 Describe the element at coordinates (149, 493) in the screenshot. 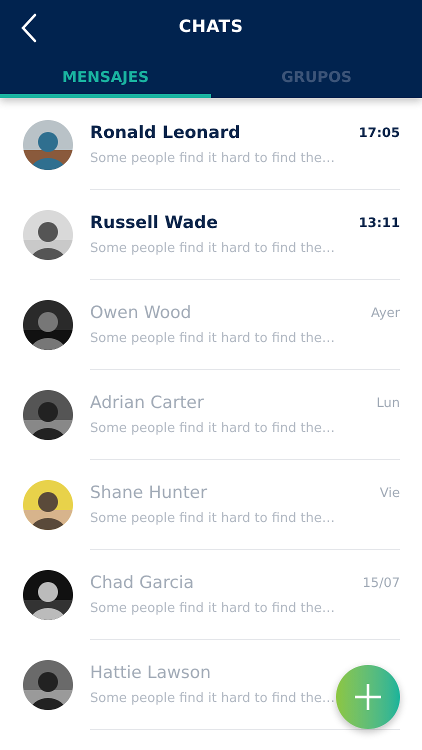

I see `contact-name: Shane Hunter` at that location.